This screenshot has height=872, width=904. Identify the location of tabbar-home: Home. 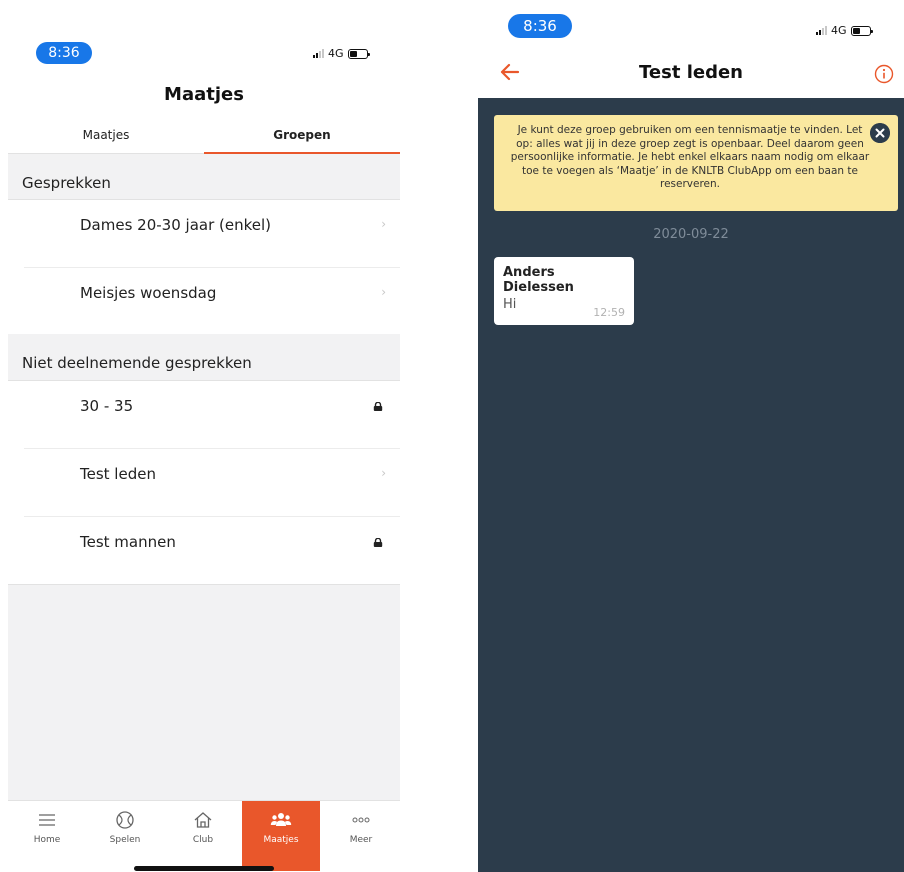
(47, 836).